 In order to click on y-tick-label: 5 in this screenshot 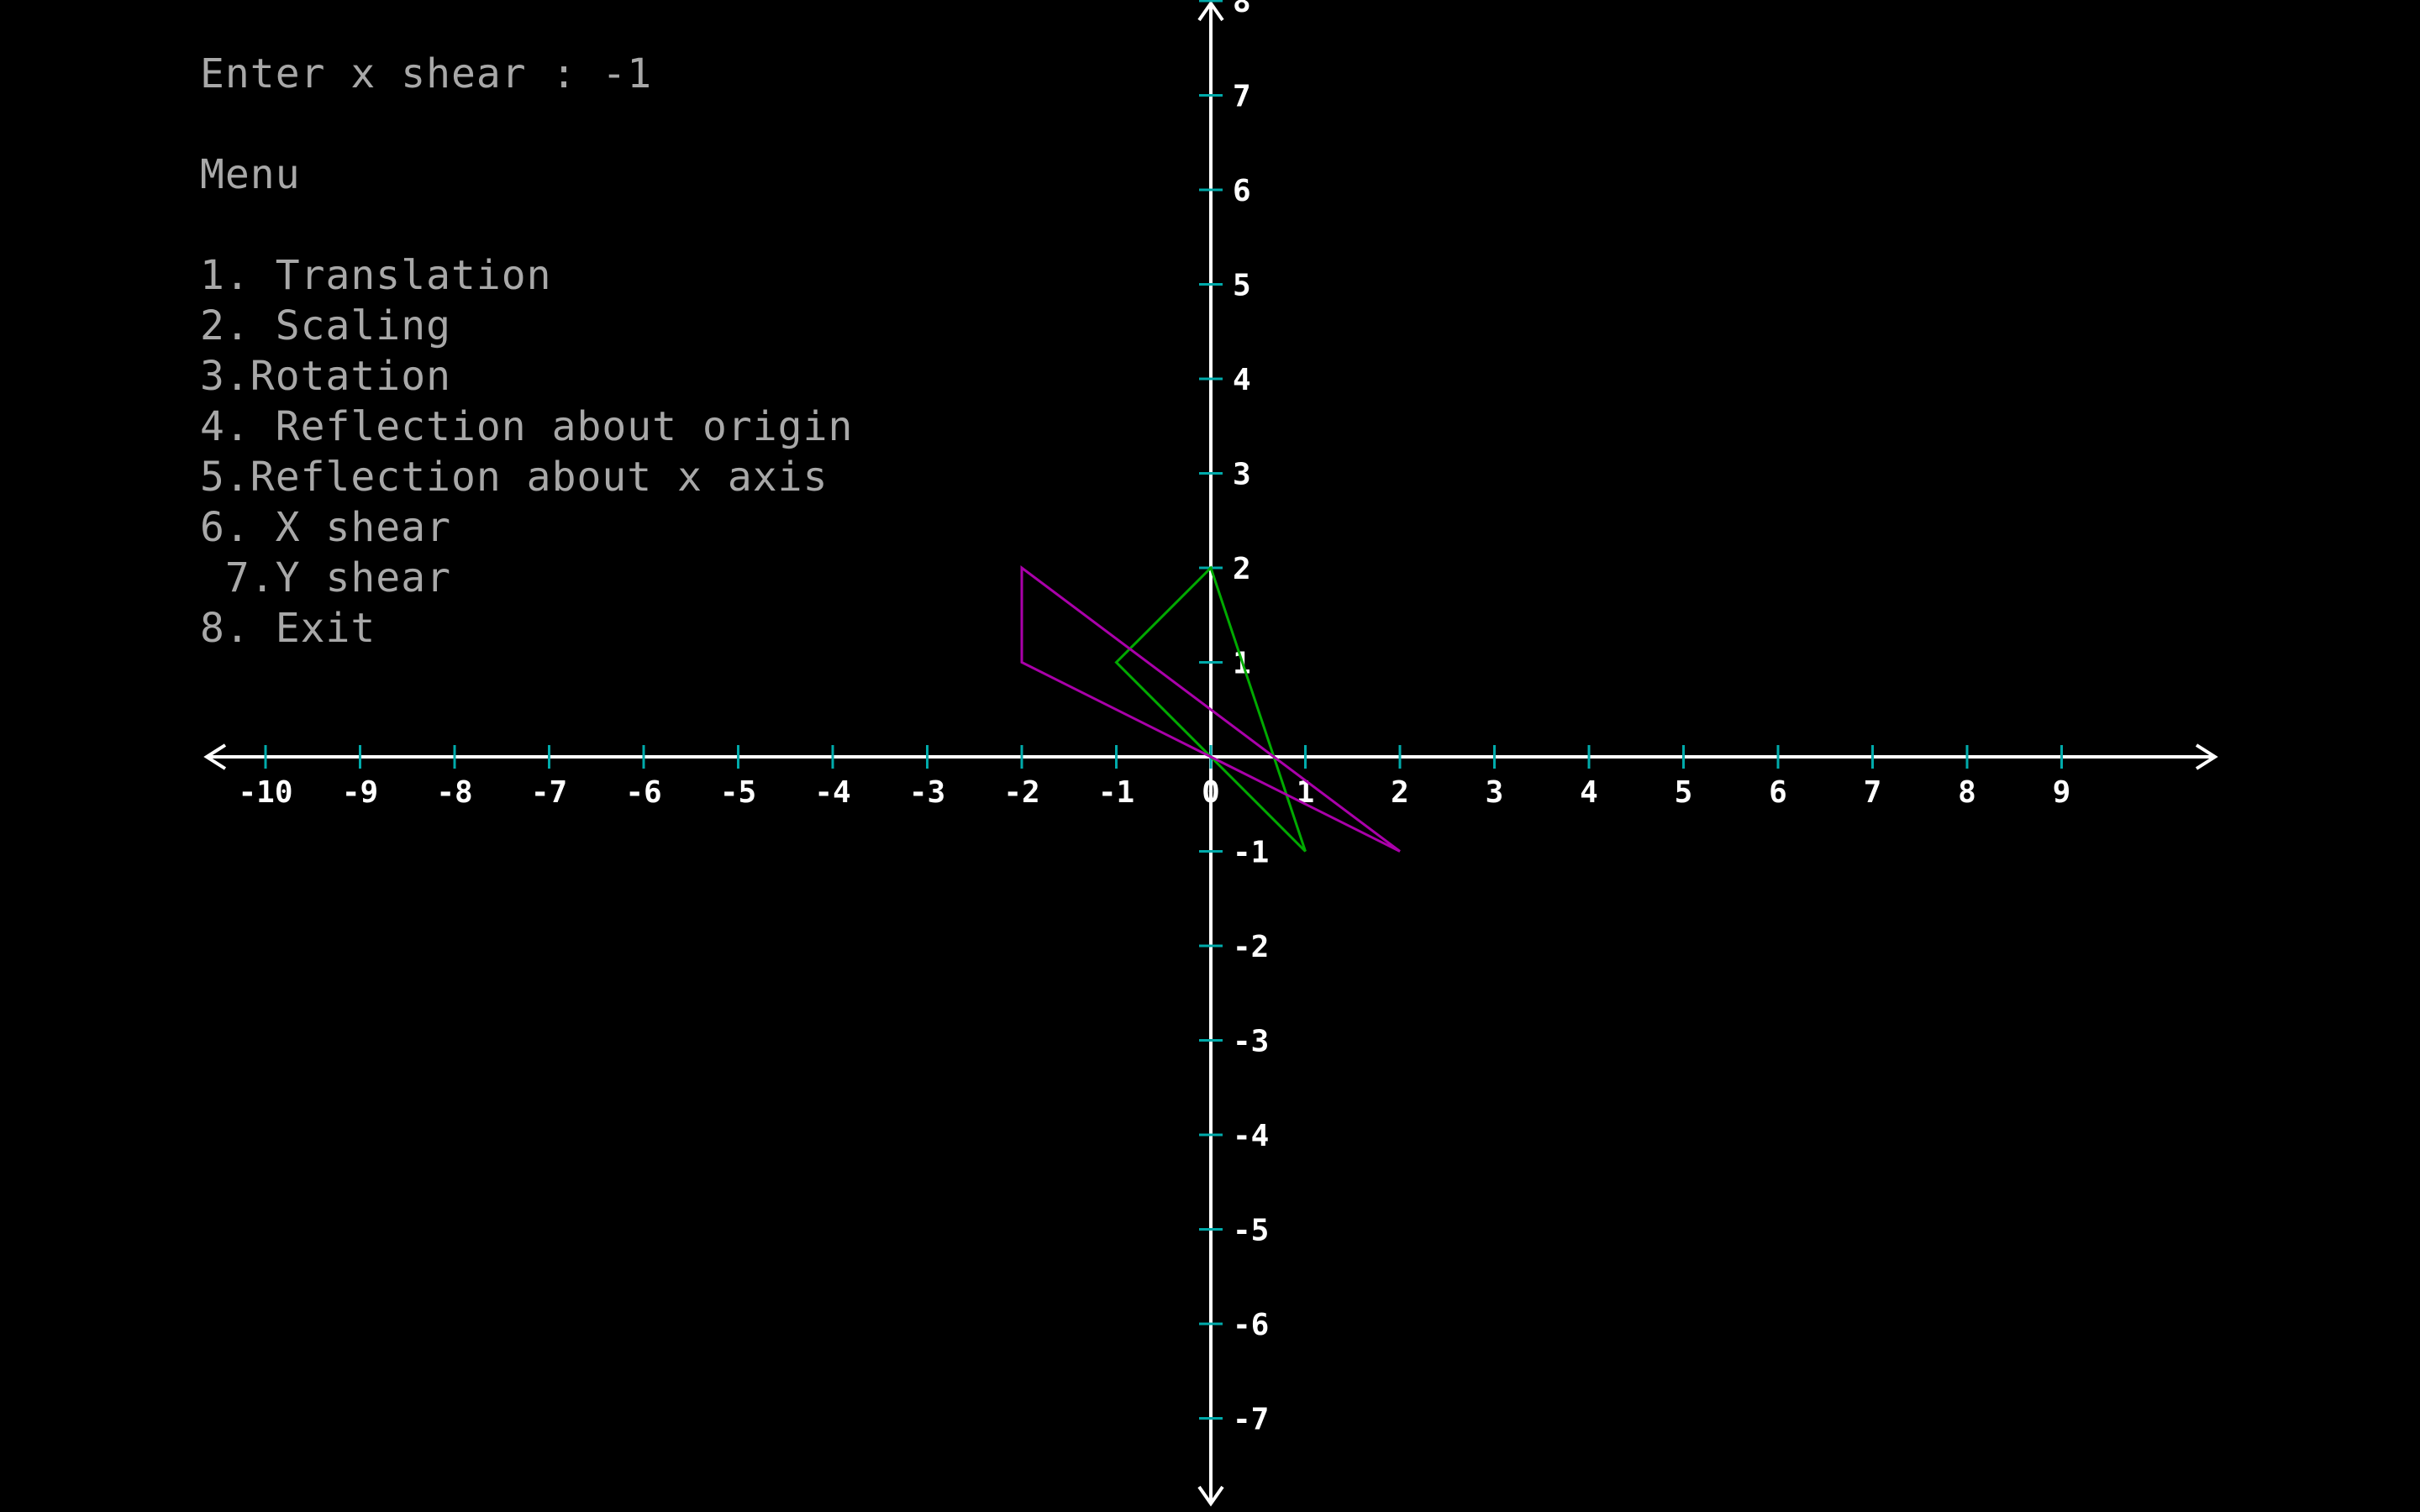, I will do `click(1242, 286)`.